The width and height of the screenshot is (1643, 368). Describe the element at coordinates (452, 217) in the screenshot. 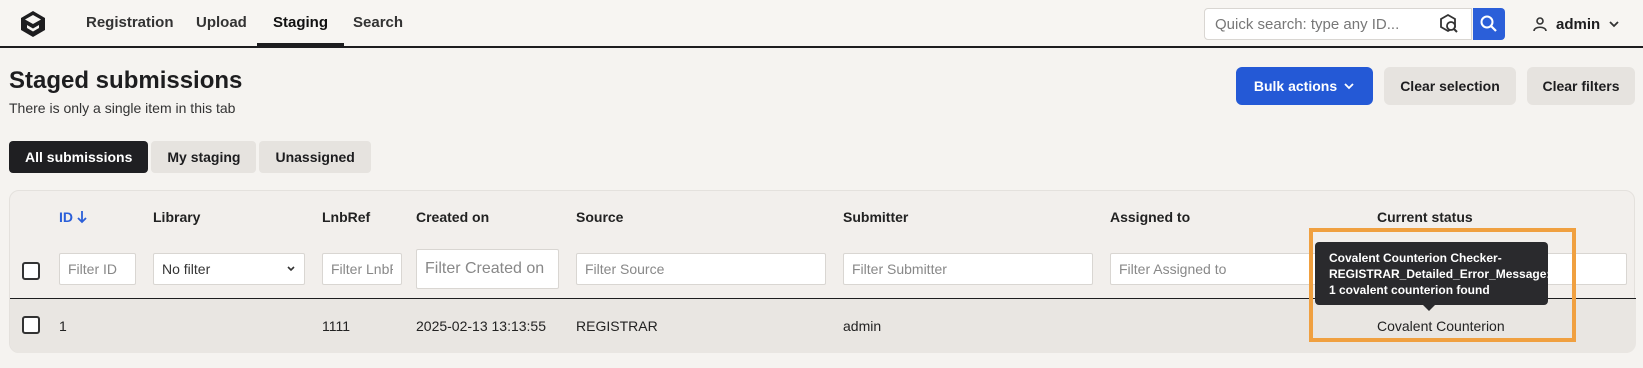

I see `column-header-created-on: Created on` at that location.